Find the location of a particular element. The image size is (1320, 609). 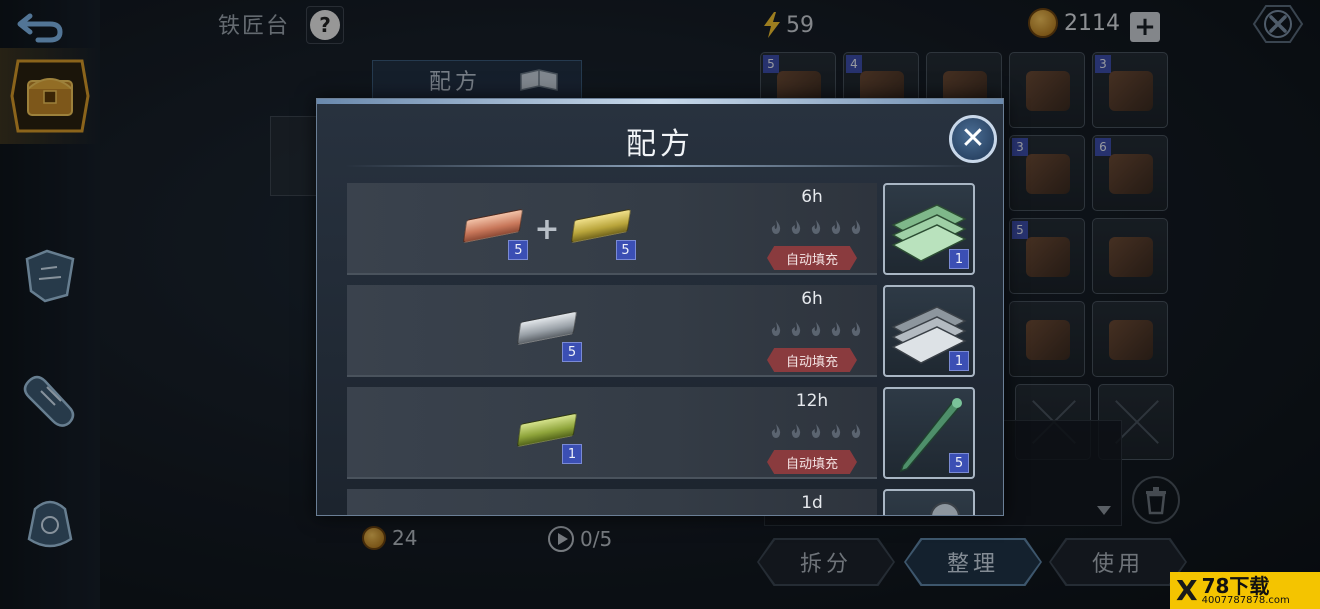

watermark-logo: X is located at coordinates (1187, 590).